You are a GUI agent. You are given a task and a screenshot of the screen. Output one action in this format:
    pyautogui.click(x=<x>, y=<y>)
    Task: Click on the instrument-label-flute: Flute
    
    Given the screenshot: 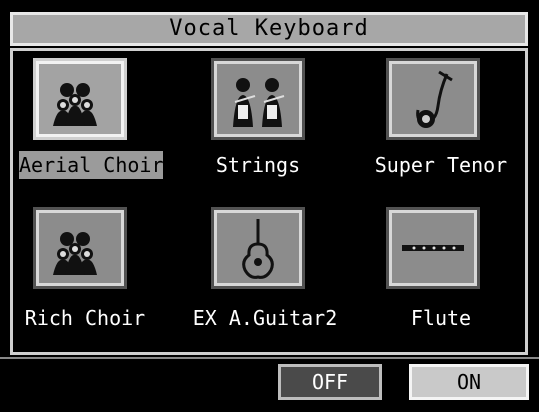 What is the action you would take?
    pyautogui.click(x=441, y=318)
    